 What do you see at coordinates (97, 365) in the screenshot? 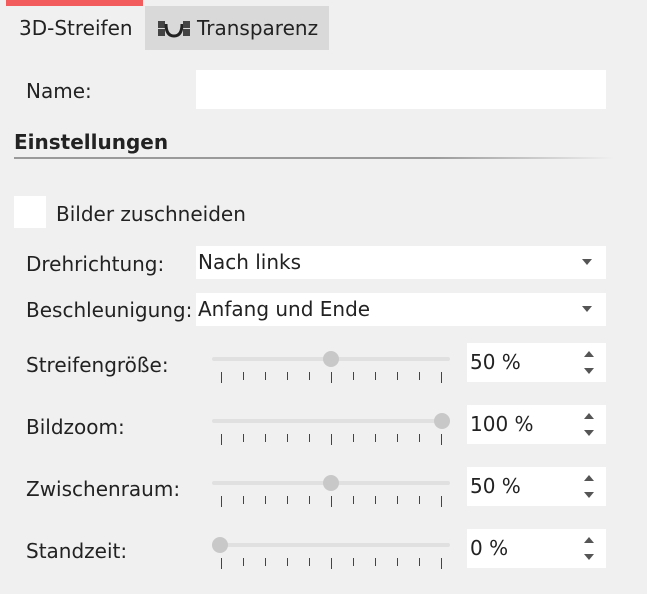
I see `stripe-size-label: Streifengröße:` at bounding box center [97, 365].